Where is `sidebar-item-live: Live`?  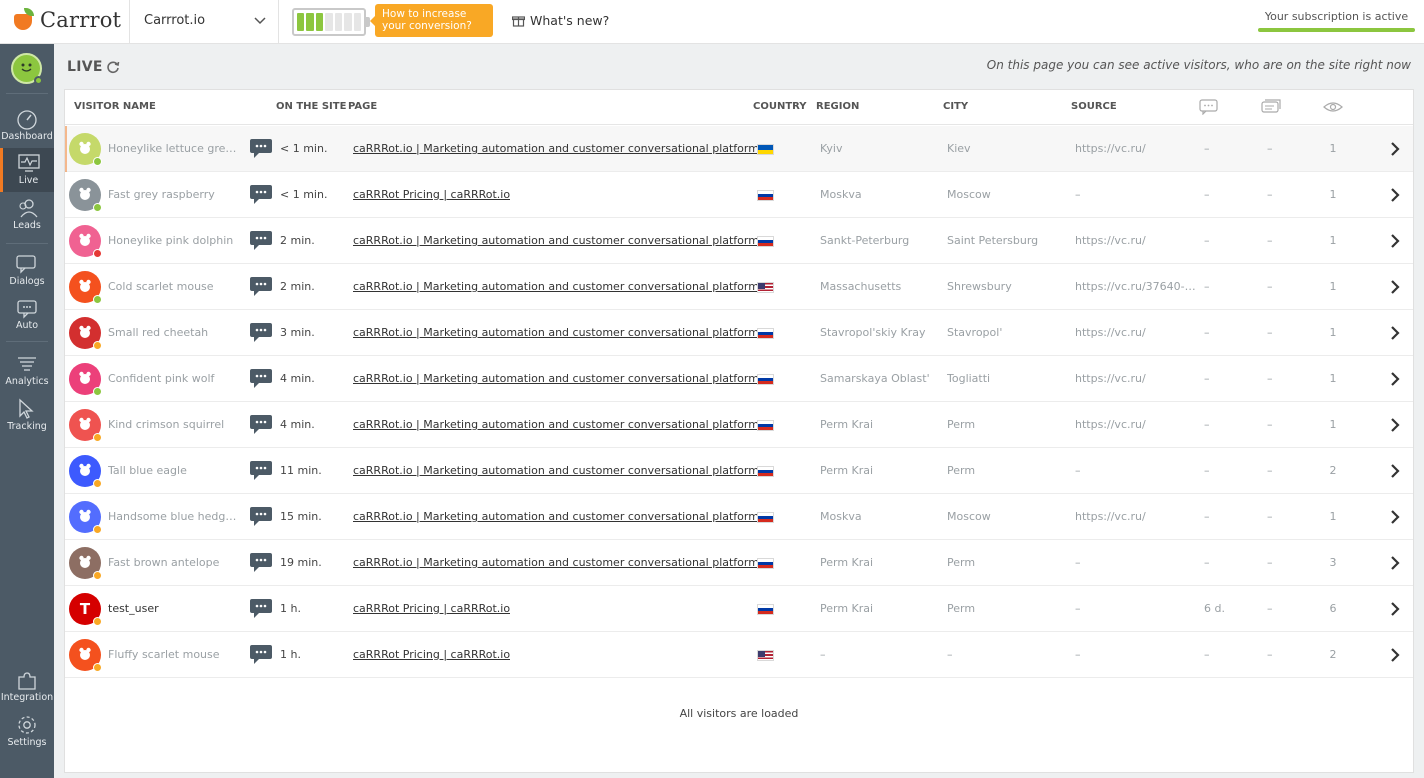 sidebar-item-live: Live is located at coordinates (27, 170).